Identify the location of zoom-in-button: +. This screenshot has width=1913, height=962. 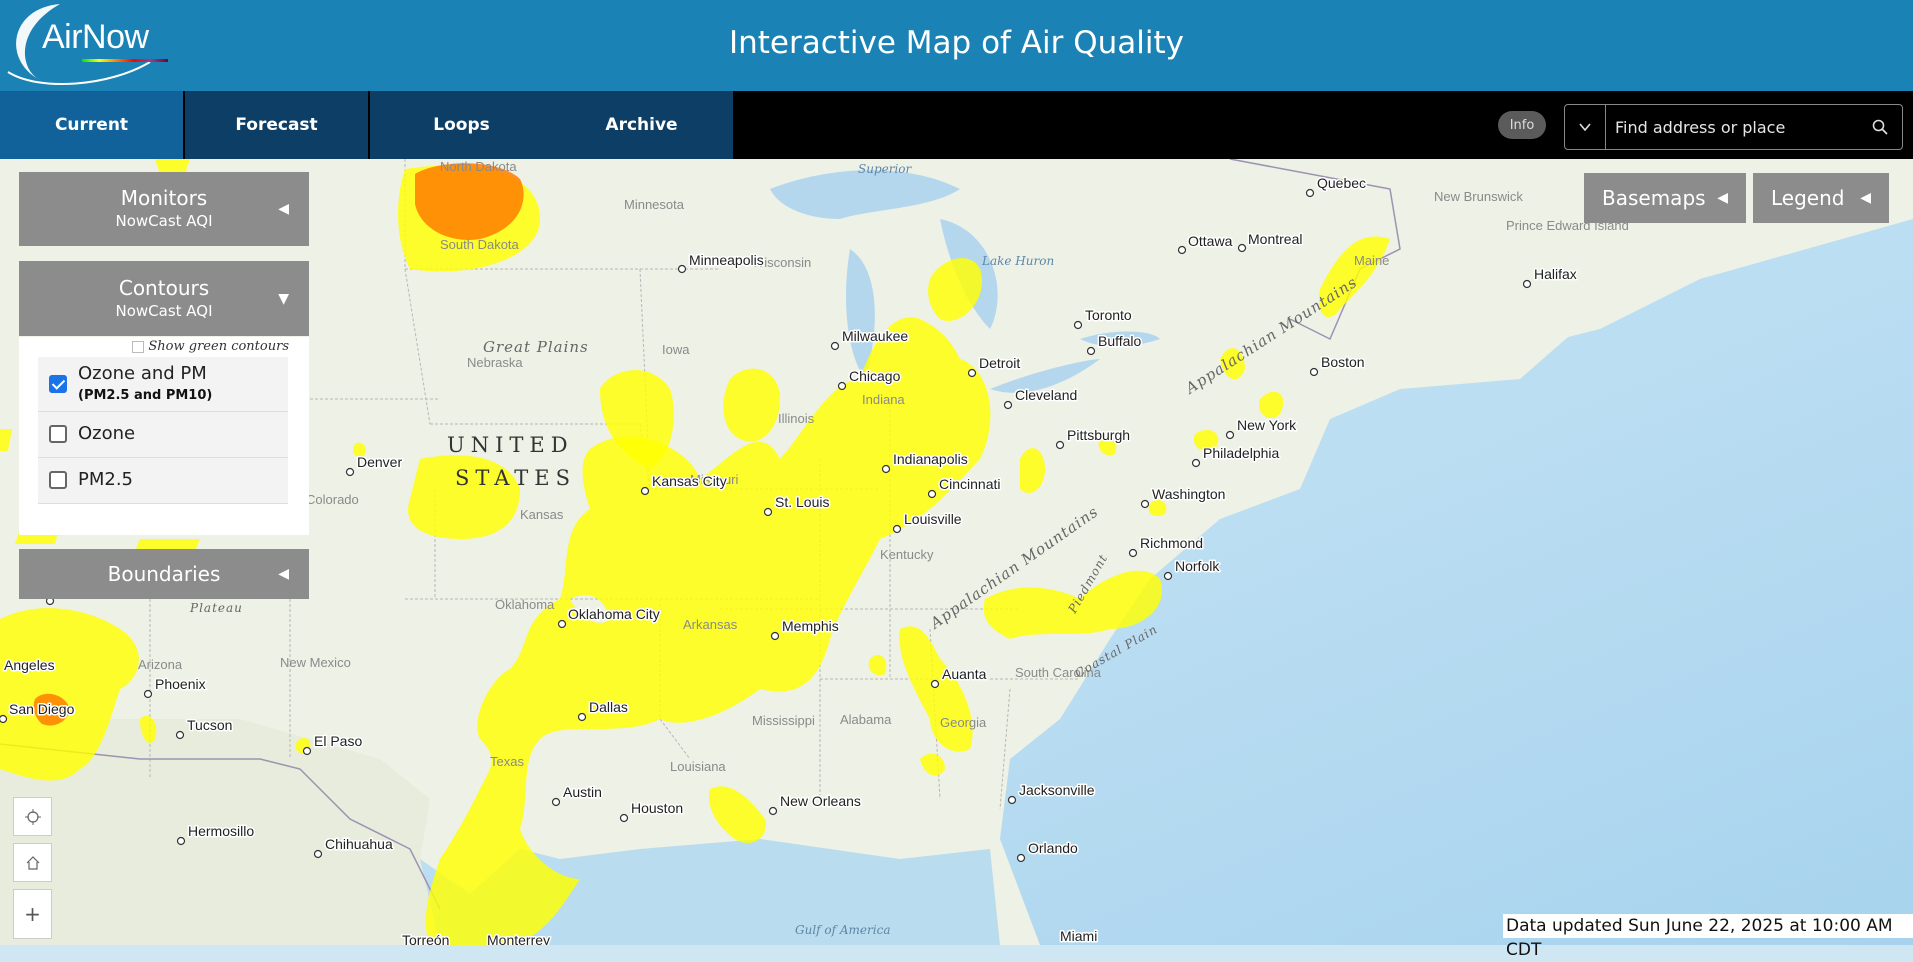
(32, 914).